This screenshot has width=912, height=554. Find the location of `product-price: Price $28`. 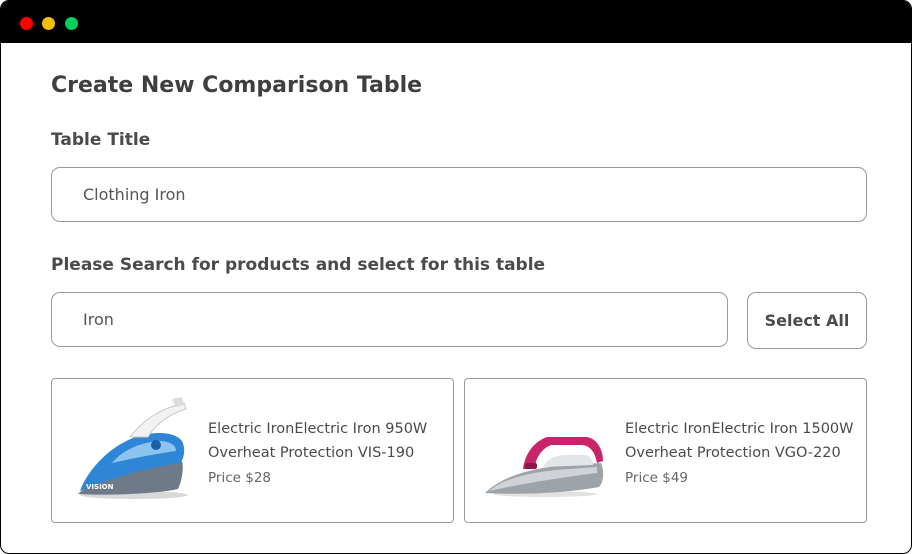

product-price: Price $28 is located at coordinates (239, 478).